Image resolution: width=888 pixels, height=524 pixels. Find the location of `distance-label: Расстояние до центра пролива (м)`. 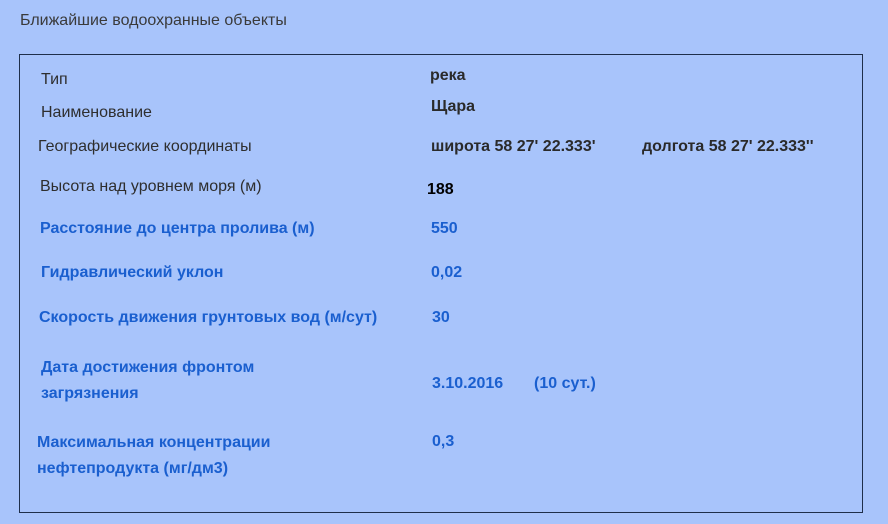

distance-label: Расстояние до центра пролива (м) is located at coordinates (177, 228).